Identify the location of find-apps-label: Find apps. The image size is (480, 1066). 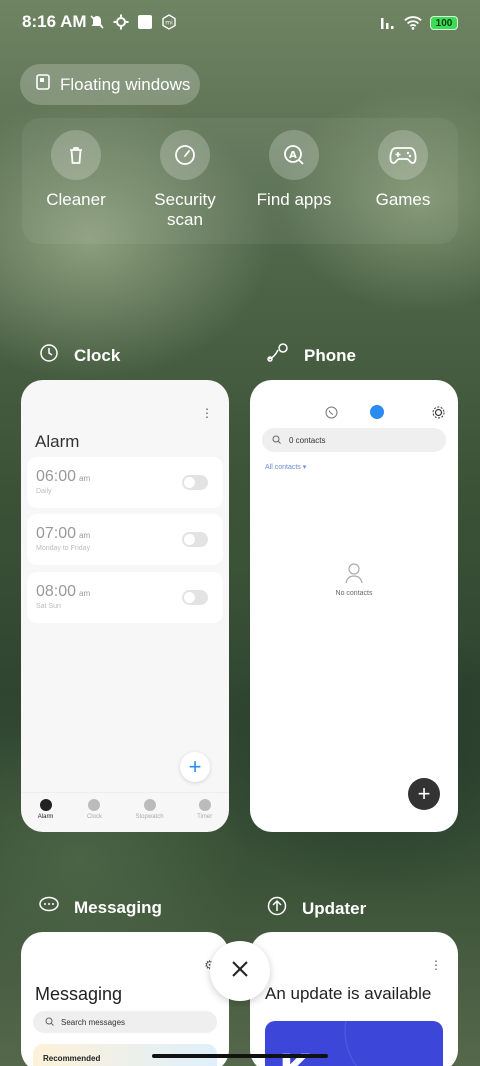
(294, 199).